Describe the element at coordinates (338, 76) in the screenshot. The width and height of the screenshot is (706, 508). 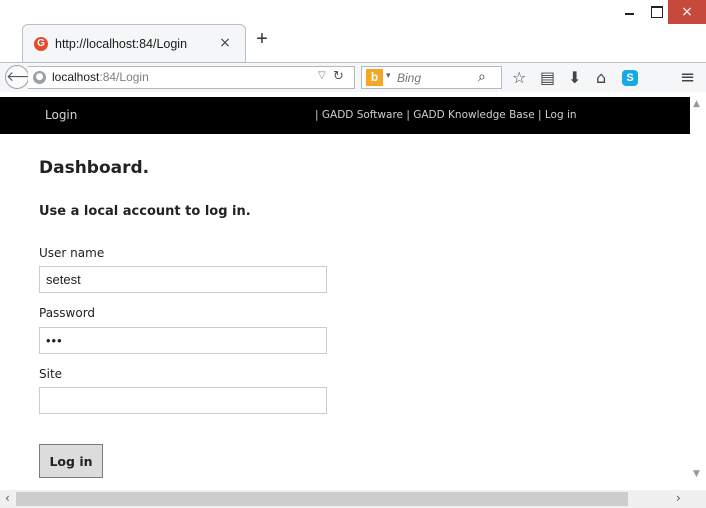
I see `reload-icon: ↻` at that location.